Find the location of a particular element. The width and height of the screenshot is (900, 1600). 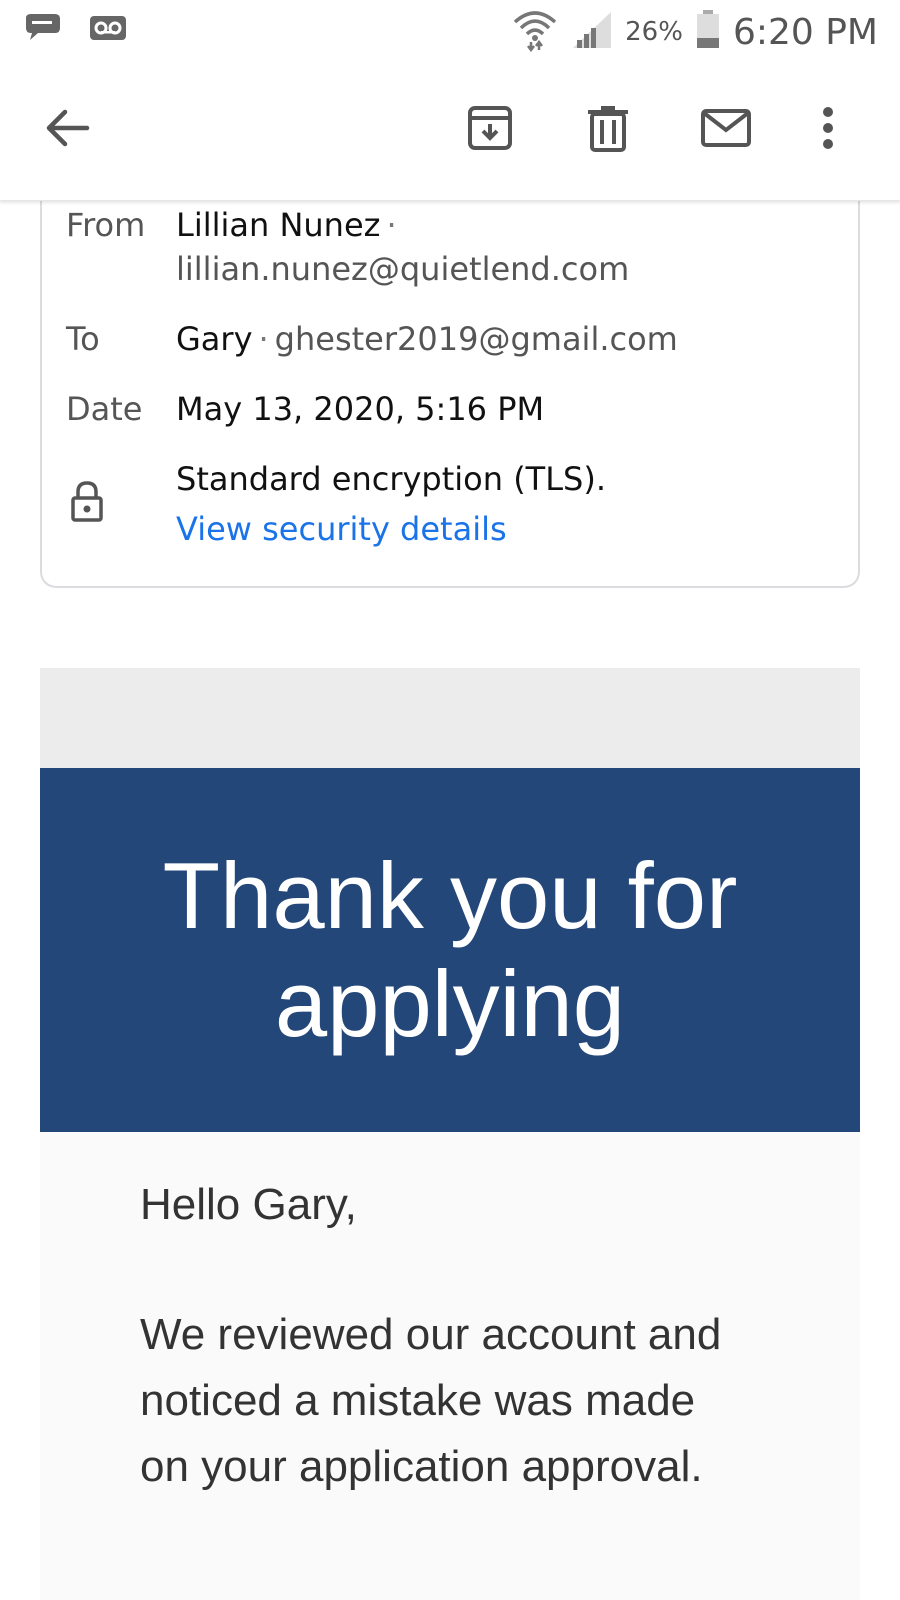

lock-icon is located at coordinates (87, 503).